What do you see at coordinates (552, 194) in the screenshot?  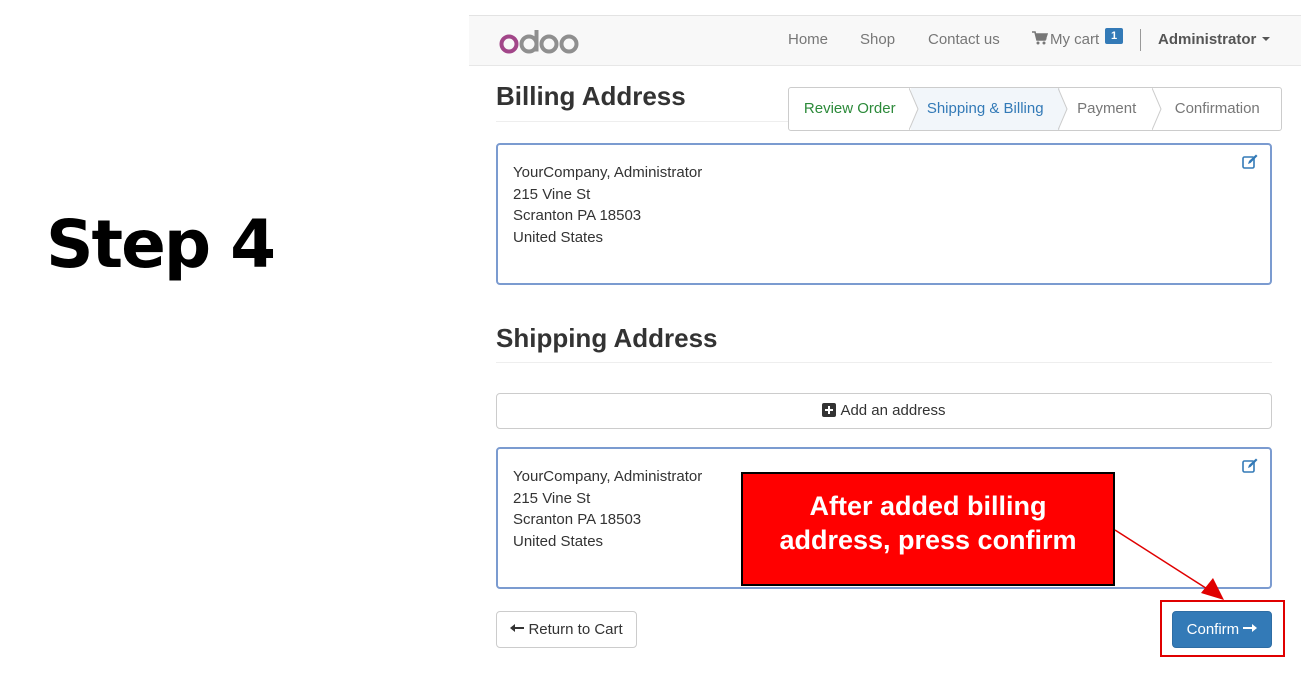 I see `address-line: 215 Vine St` at bounding box center [552, 194].